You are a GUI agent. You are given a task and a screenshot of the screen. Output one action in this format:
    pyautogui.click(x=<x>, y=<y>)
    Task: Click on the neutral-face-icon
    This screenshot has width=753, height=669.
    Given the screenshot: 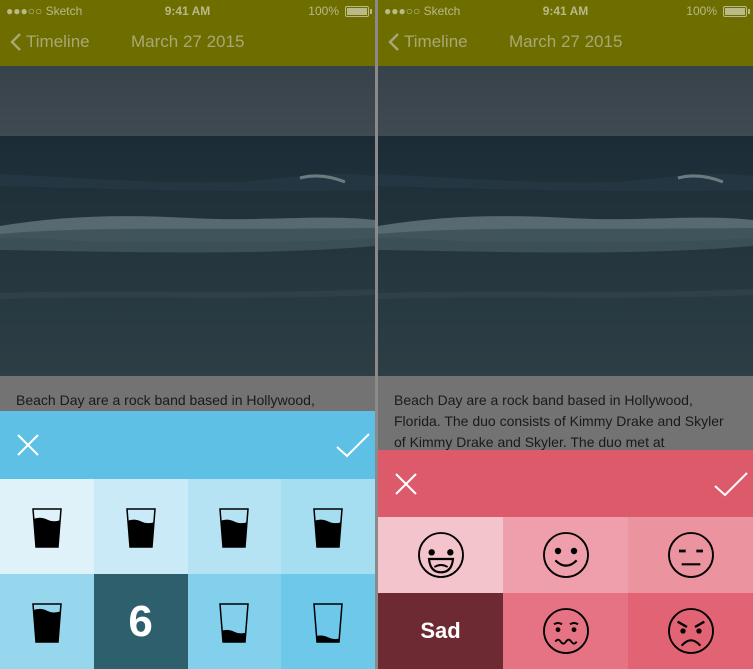 What is the action you would take?
    pyautogui.click(x=690, y=555)
    